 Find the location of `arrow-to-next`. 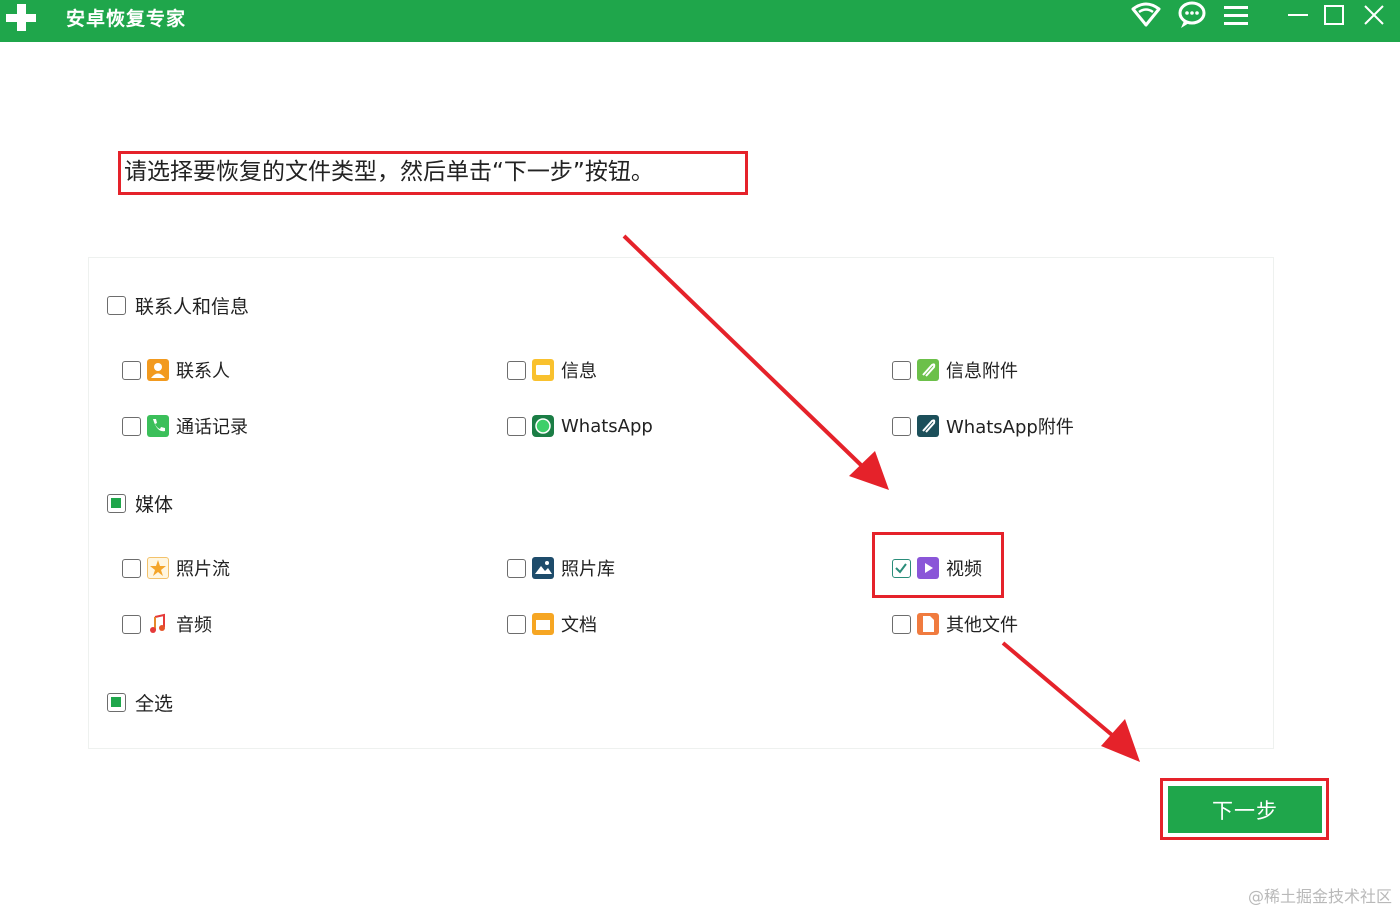

arrow-to-next is located at coordinates (1070, 701).